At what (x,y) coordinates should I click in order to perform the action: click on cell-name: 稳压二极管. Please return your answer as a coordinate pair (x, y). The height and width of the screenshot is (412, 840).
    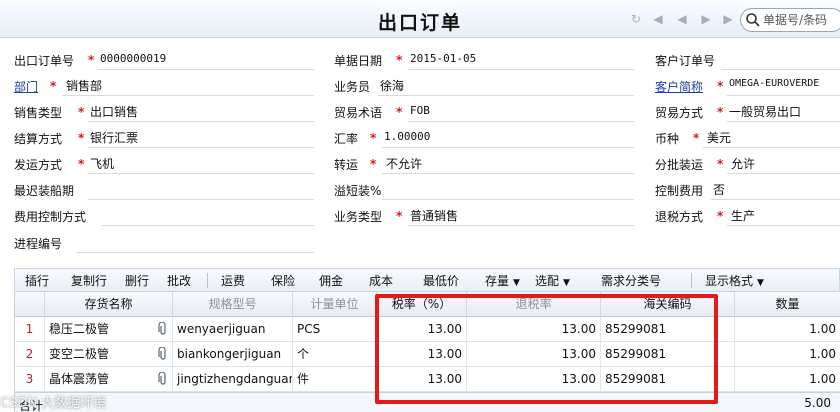
    Looking at the image, I should click on (109, 329).